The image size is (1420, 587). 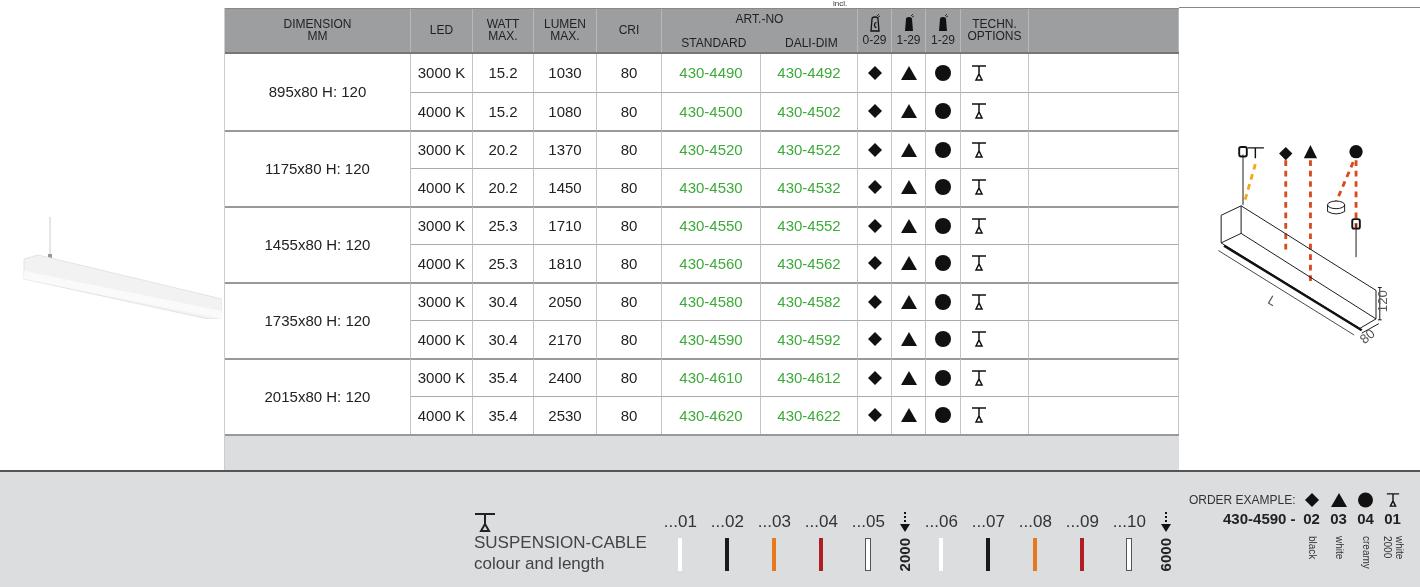 I want to click on article-number: 430-4530, so click(x=711, y=186).